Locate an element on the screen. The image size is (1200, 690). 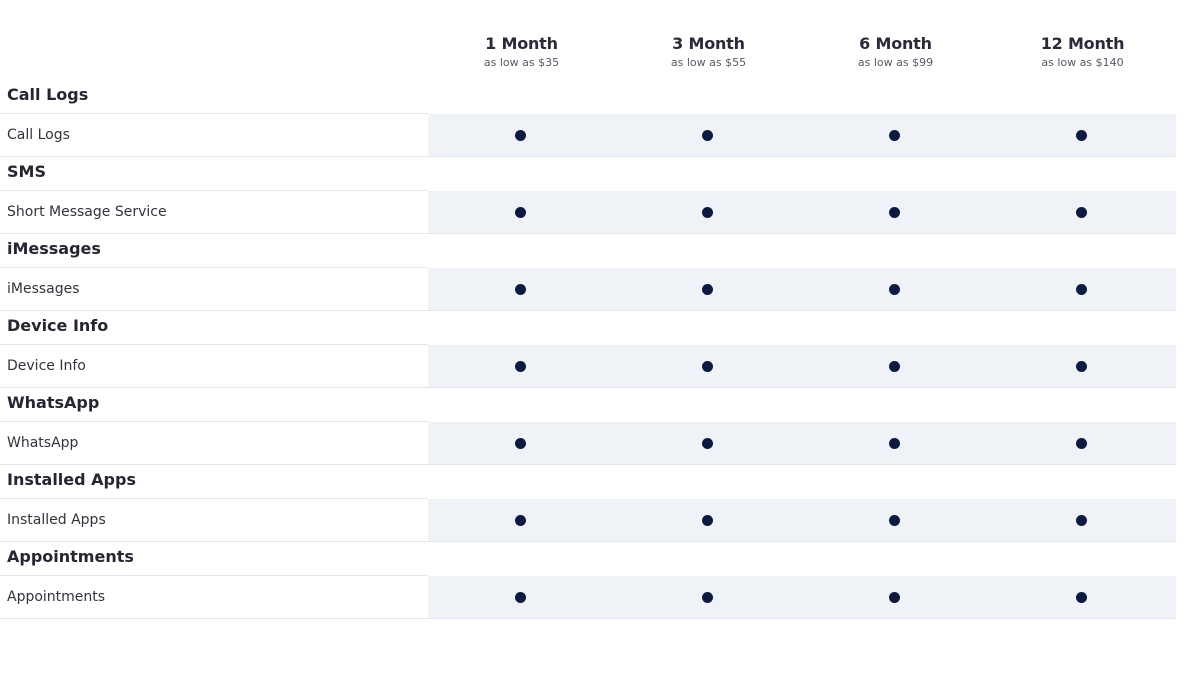
feature-section: Appointments Appointments is located at coordinates (588, 580).